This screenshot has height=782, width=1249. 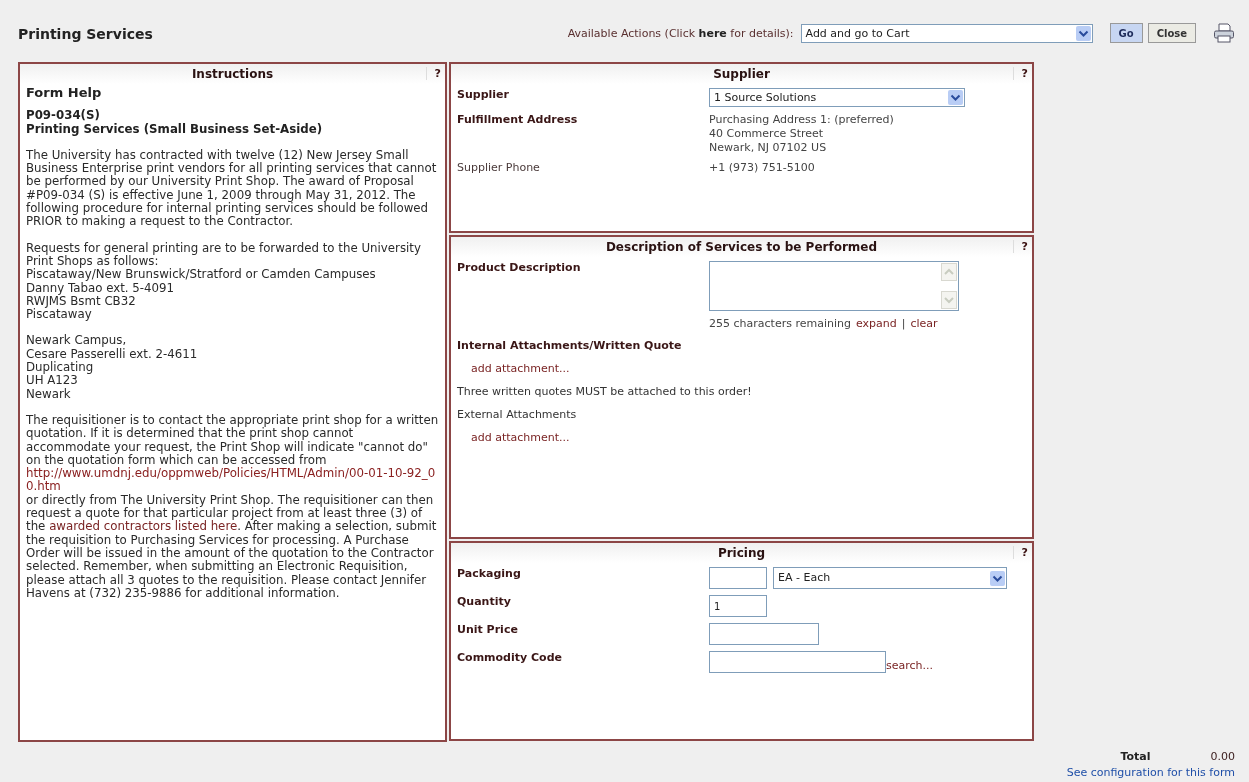 I want to click on panel-title: Pricing, so click(x=741, y=553).